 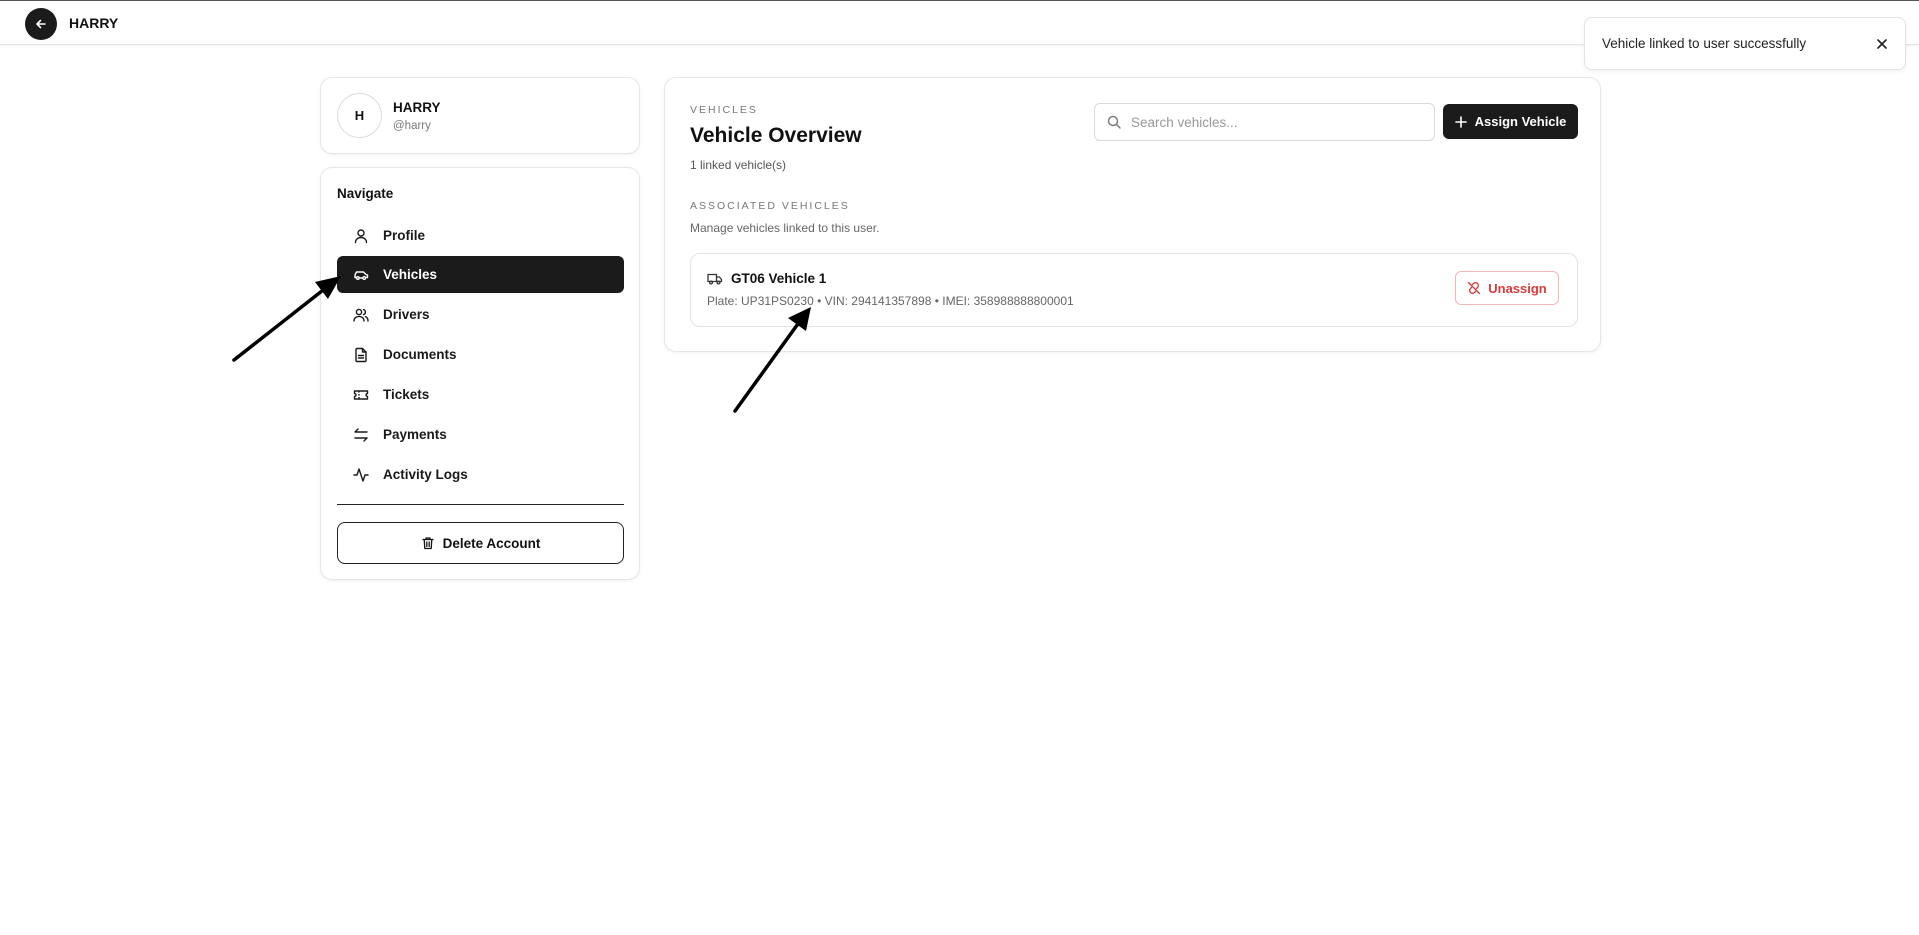 What do you see at coordinates (359, 115) in the screenshot?
I see `avatar: H` at bounding box center [359, 115].